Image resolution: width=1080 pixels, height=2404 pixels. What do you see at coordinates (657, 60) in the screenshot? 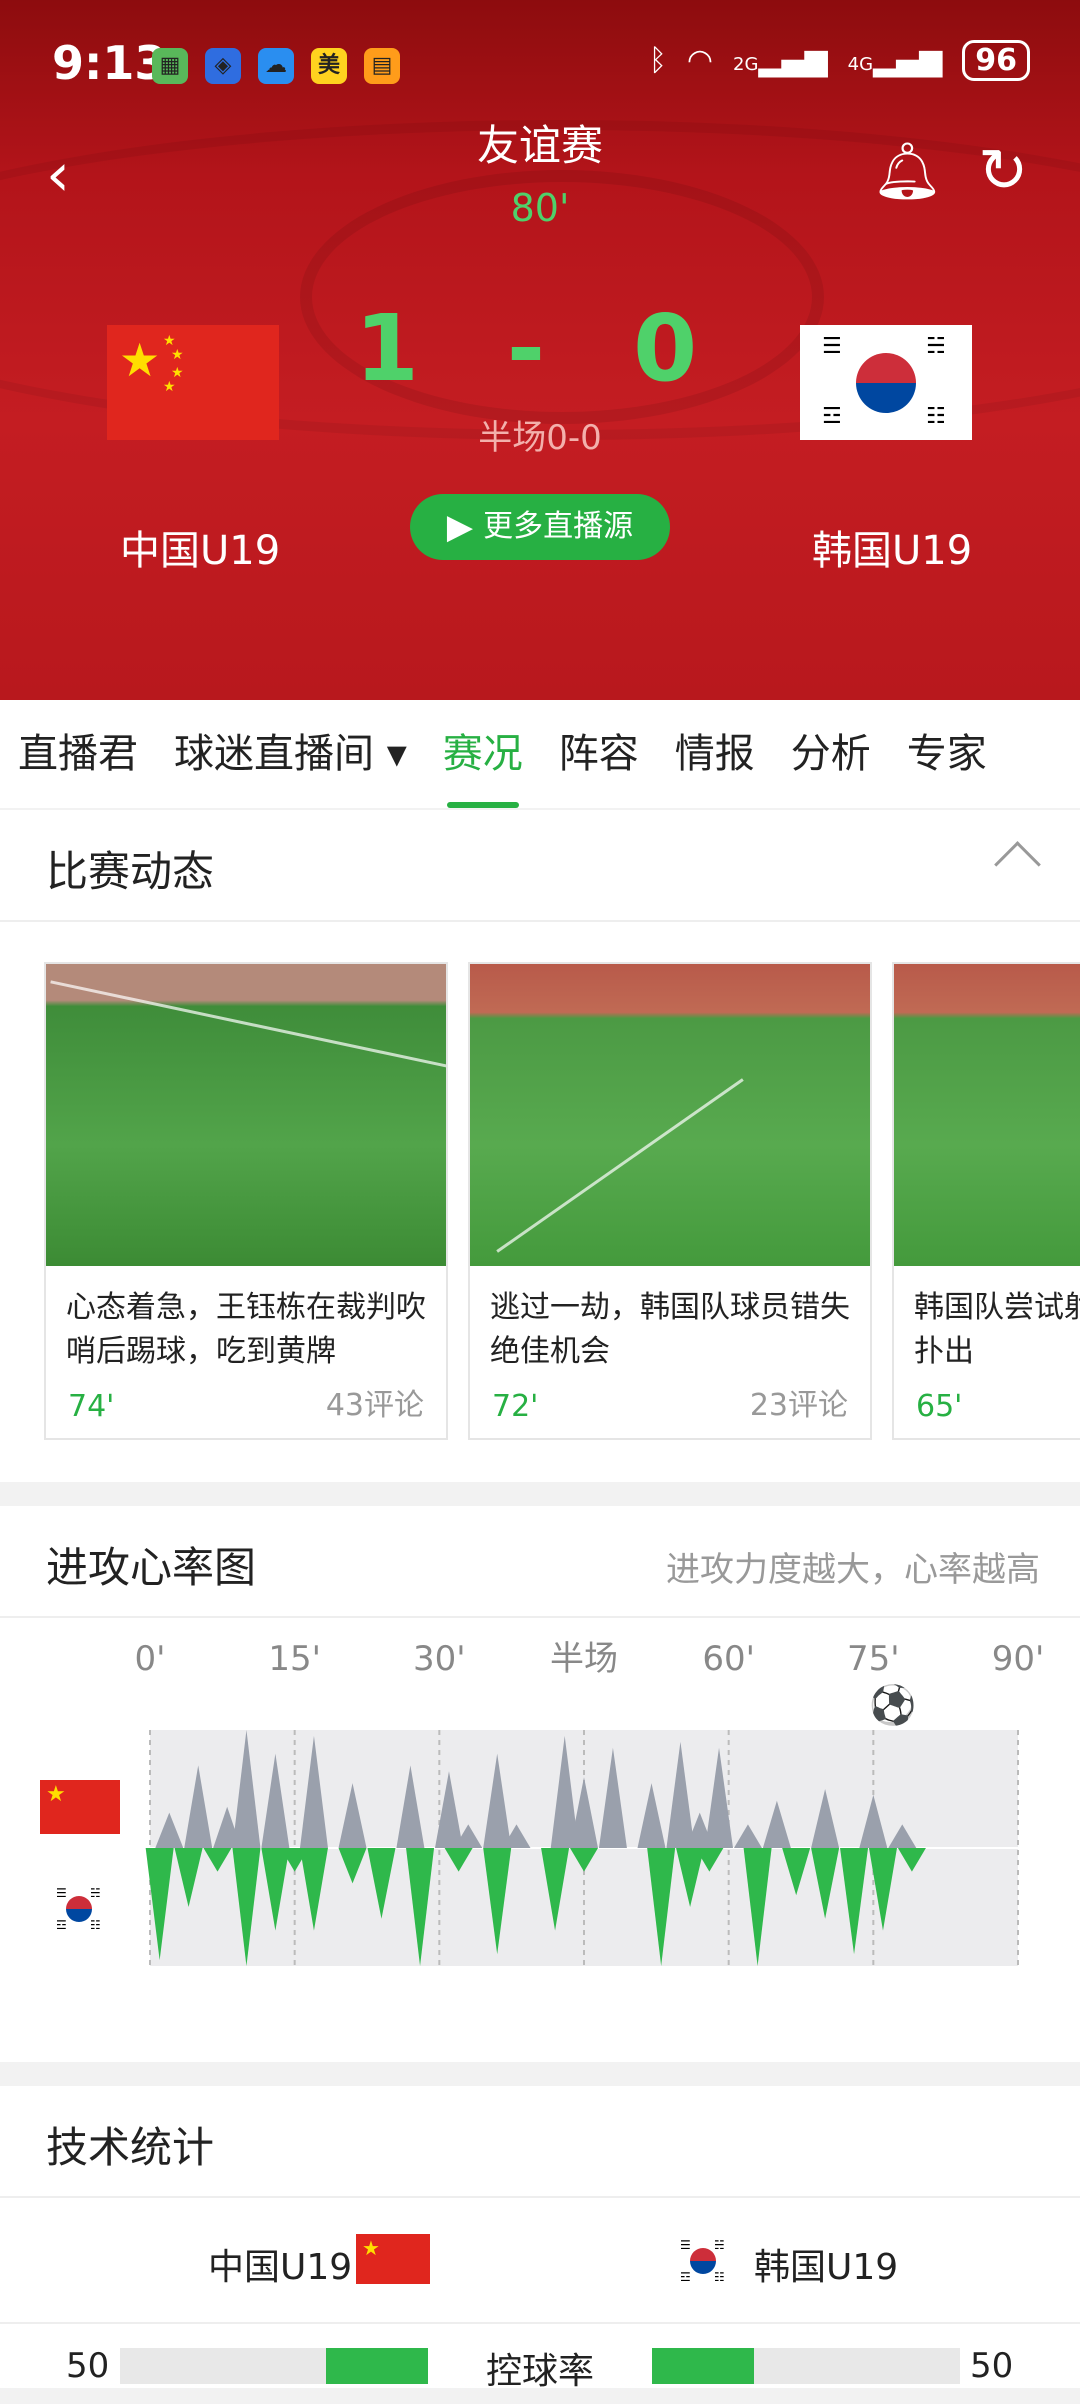
I see `bluetooth-icon: ᛒ` at bounding box center [657, 60].